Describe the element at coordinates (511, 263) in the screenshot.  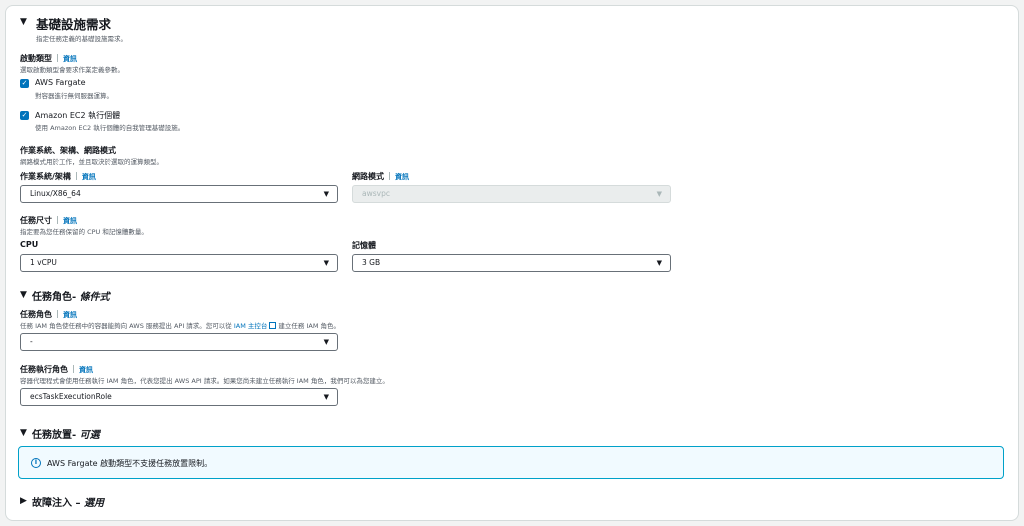
I see `memory-select: 3 GB ▼` at that location.